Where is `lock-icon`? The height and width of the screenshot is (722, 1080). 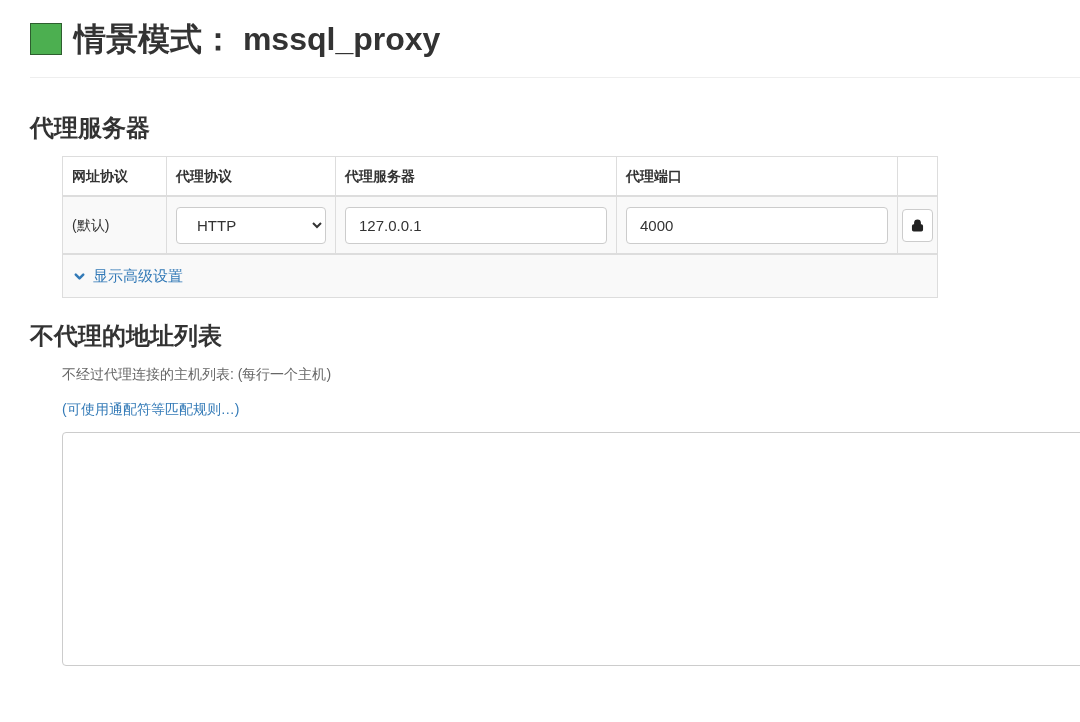
lock-icon is located at coordinates (917, 225).